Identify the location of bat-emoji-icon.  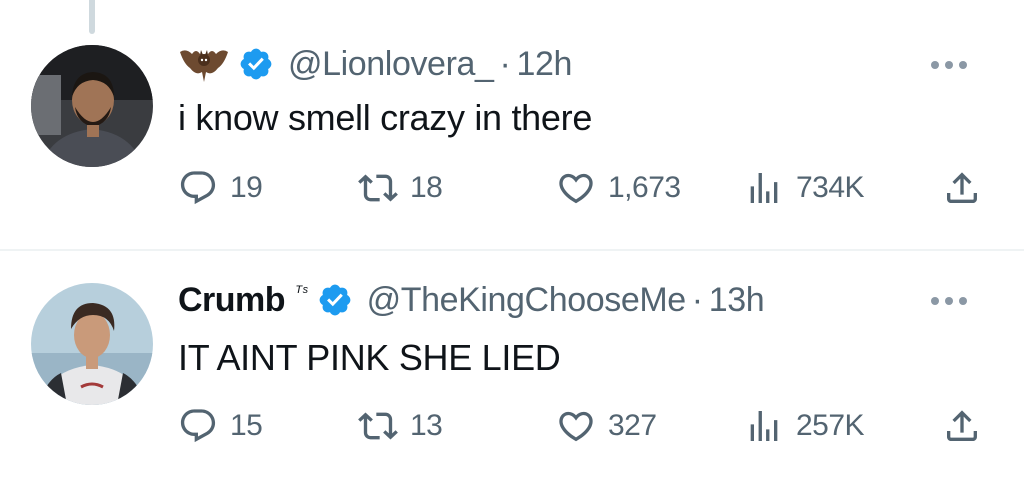
(204, 64).